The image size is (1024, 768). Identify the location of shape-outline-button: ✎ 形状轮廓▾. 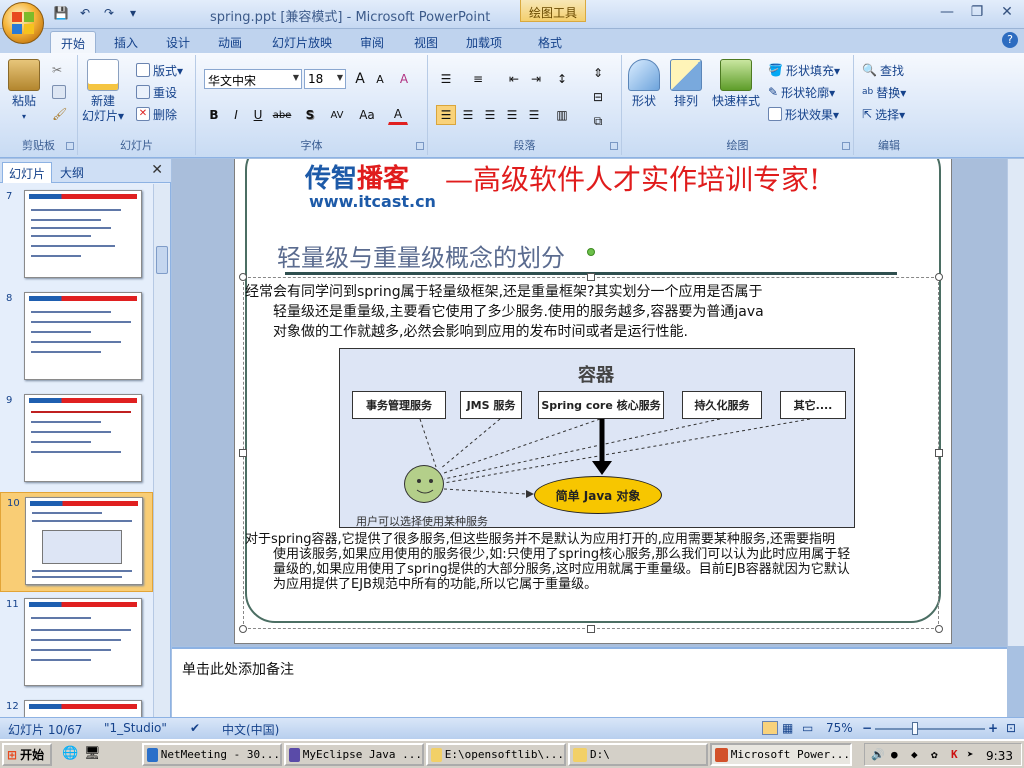
(801, 92).